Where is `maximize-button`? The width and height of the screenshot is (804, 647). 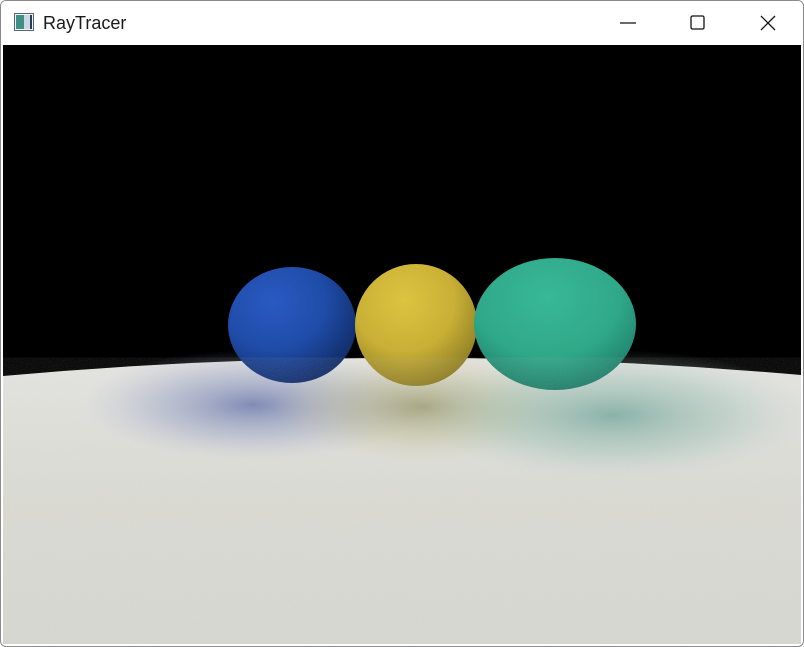 maximize-button is located at coordinates (698, 23).